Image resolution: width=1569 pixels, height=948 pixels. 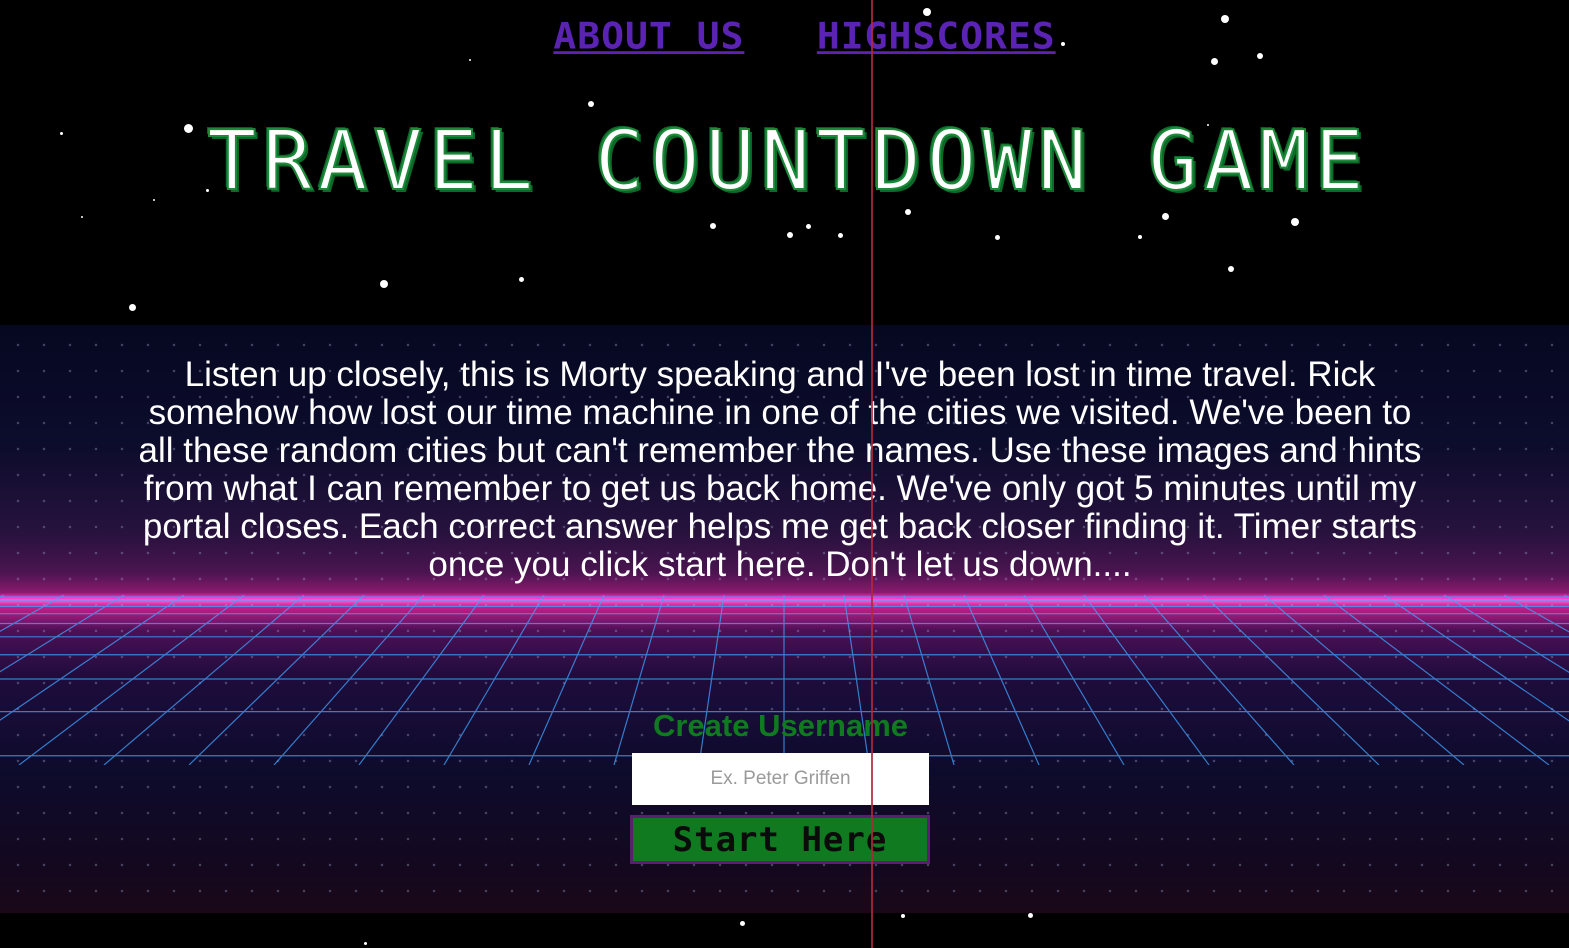 What do you see at coordinates (784, 36) in the screenshot?
I see `top-nav: ABOUT US HIGHSCORES` at bounding box center [784, 36].